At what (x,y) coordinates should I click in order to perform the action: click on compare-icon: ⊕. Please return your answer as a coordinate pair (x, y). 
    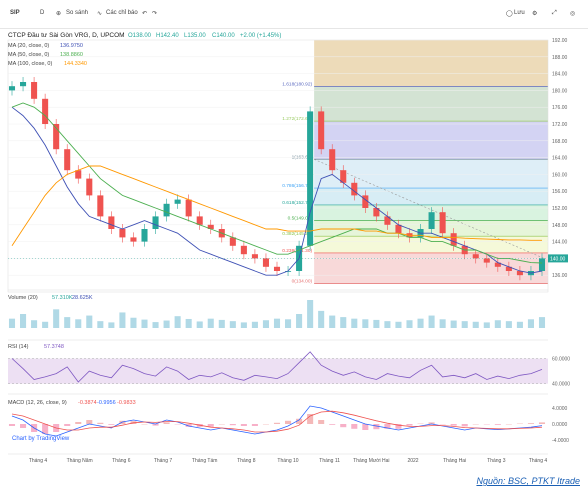
    Looking at the image, I should click on (58, 13).